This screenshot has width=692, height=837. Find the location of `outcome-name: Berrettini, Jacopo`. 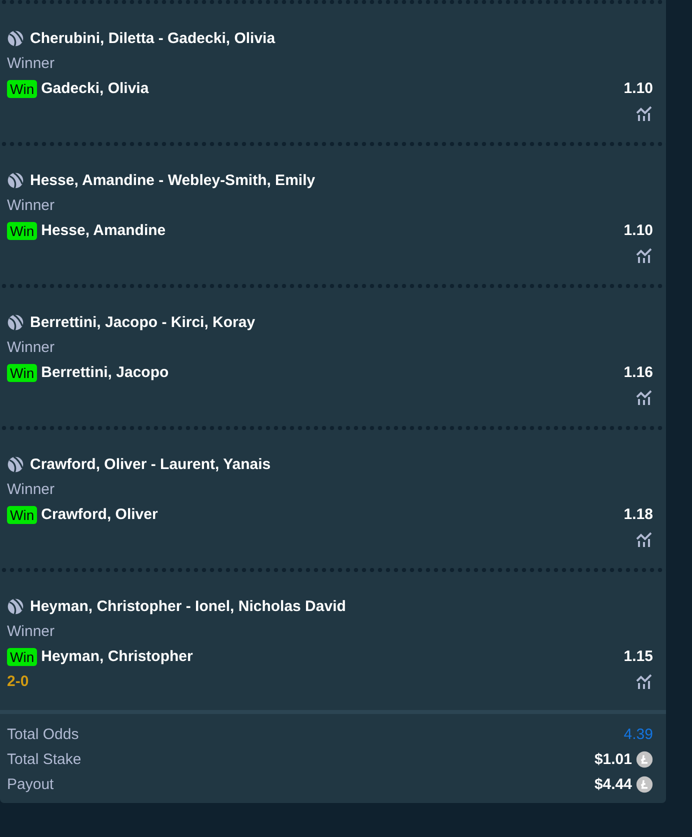

outcome-name: Berrettini, Jacopo is located at coordinates (105, 372).